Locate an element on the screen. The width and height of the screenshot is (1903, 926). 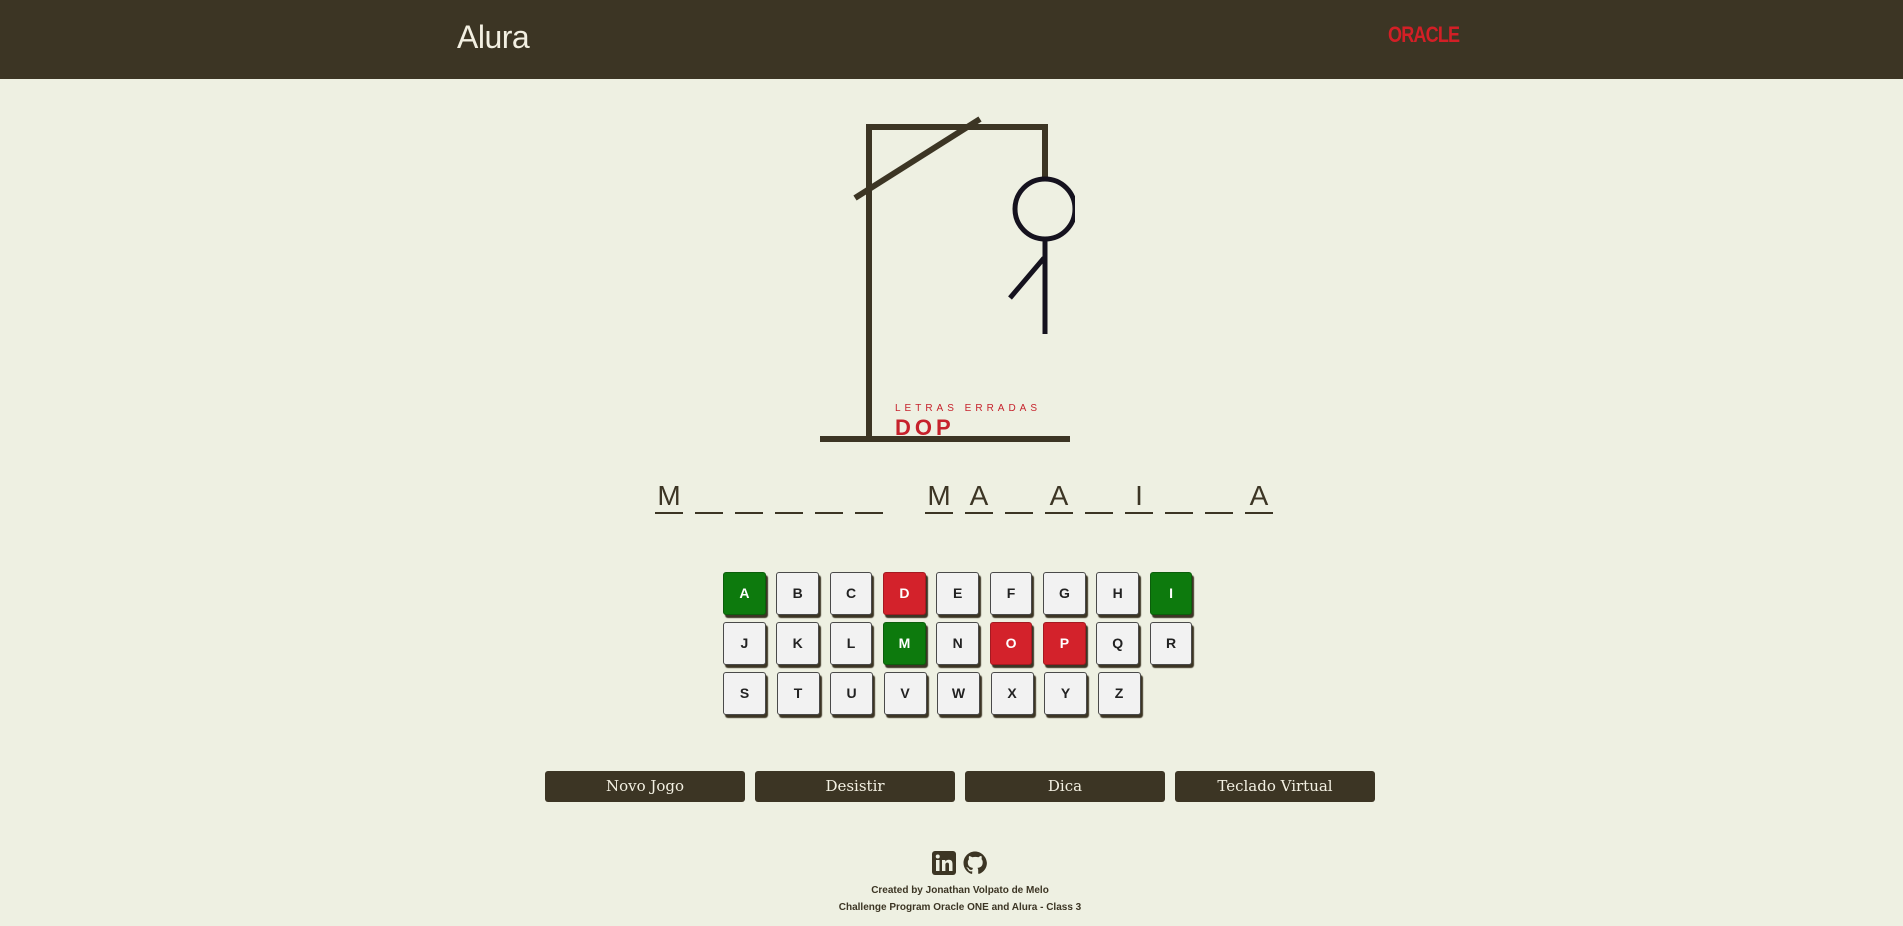
letter-slot: I is located at coordinates (1139, 495).